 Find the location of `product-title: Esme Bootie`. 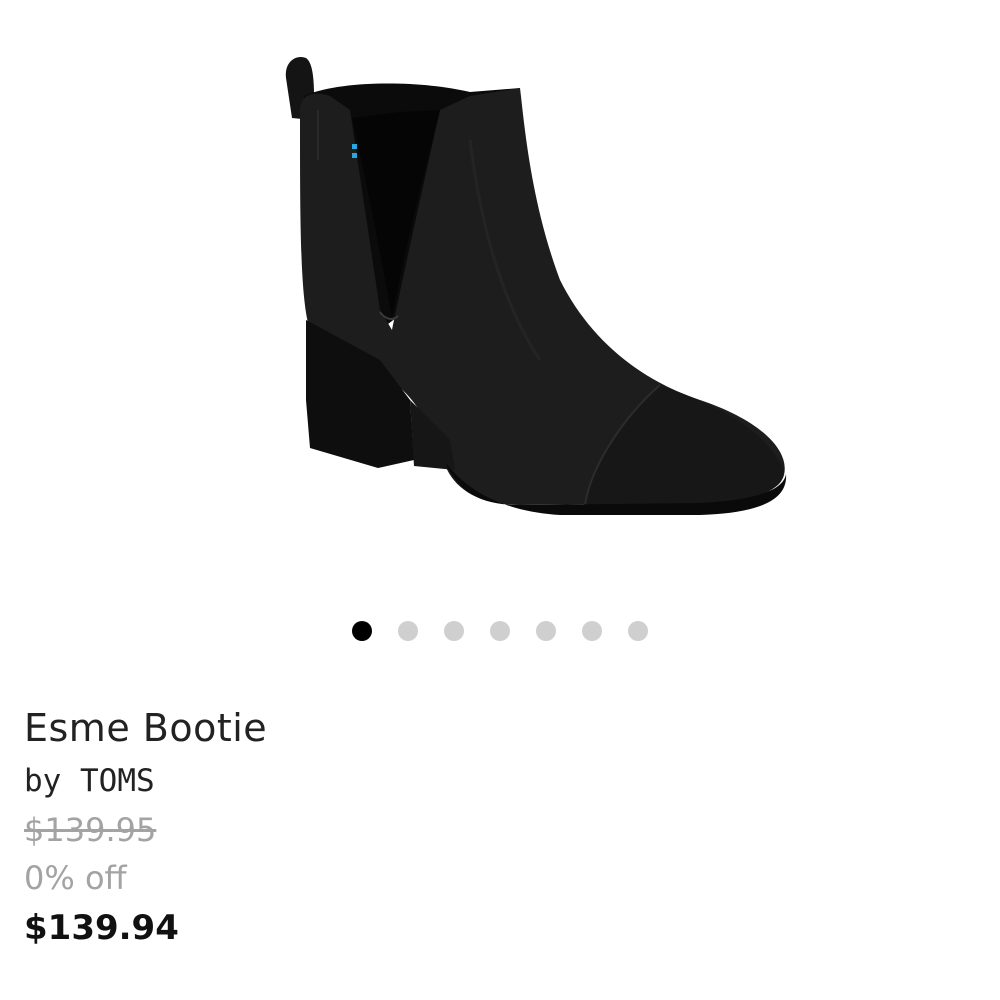

product-title: Esme Bootie is located at coordinates (146, 728).